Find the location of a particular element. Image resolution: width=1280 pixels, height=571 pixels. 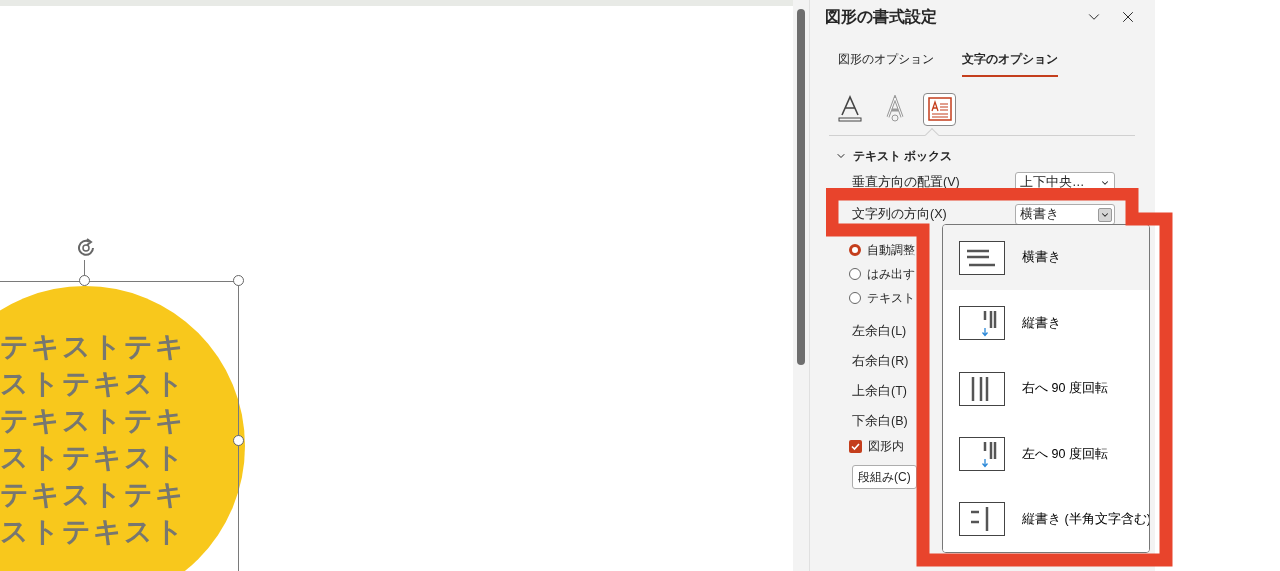

field-label: 上余白(T) is located at coordinates (879, 391).